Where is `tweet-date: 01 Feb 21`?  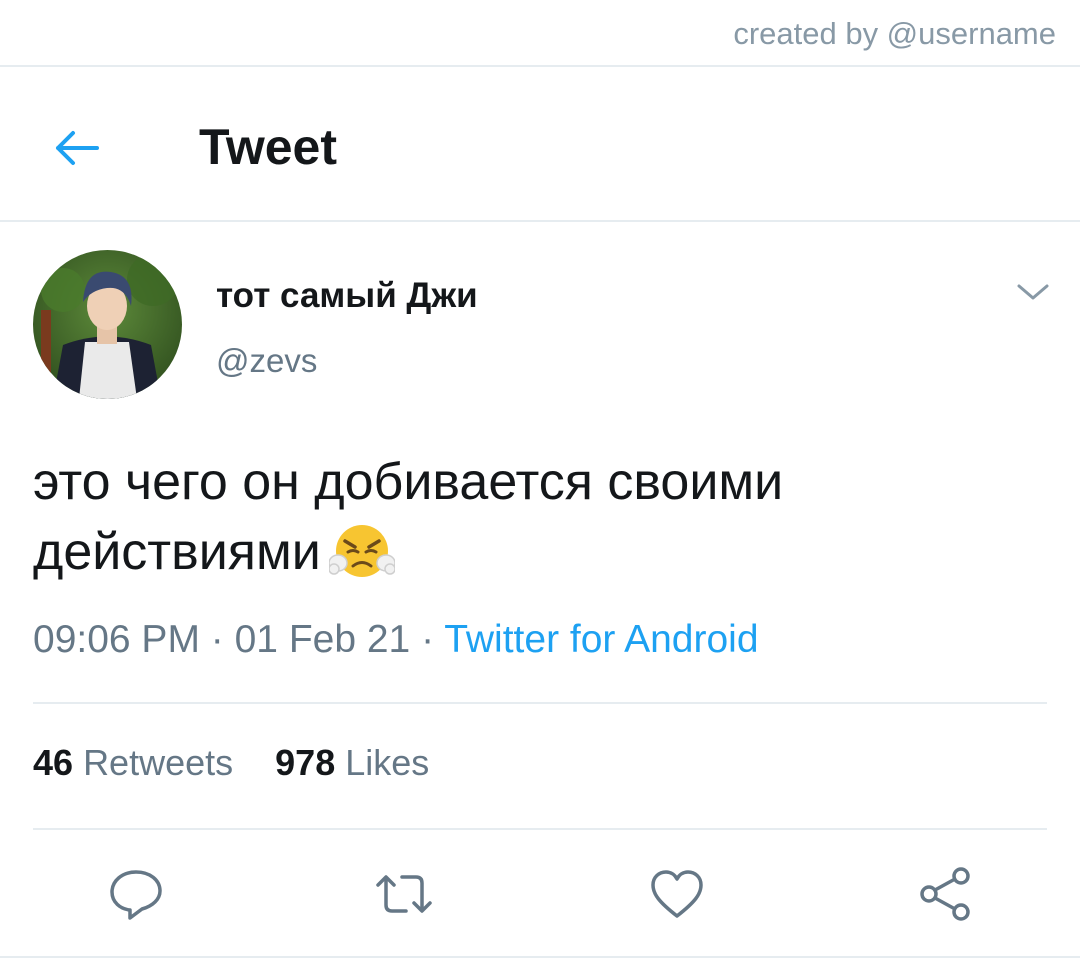
tweet-date: 01 Feb 21 is located at coordinates (323, 639).